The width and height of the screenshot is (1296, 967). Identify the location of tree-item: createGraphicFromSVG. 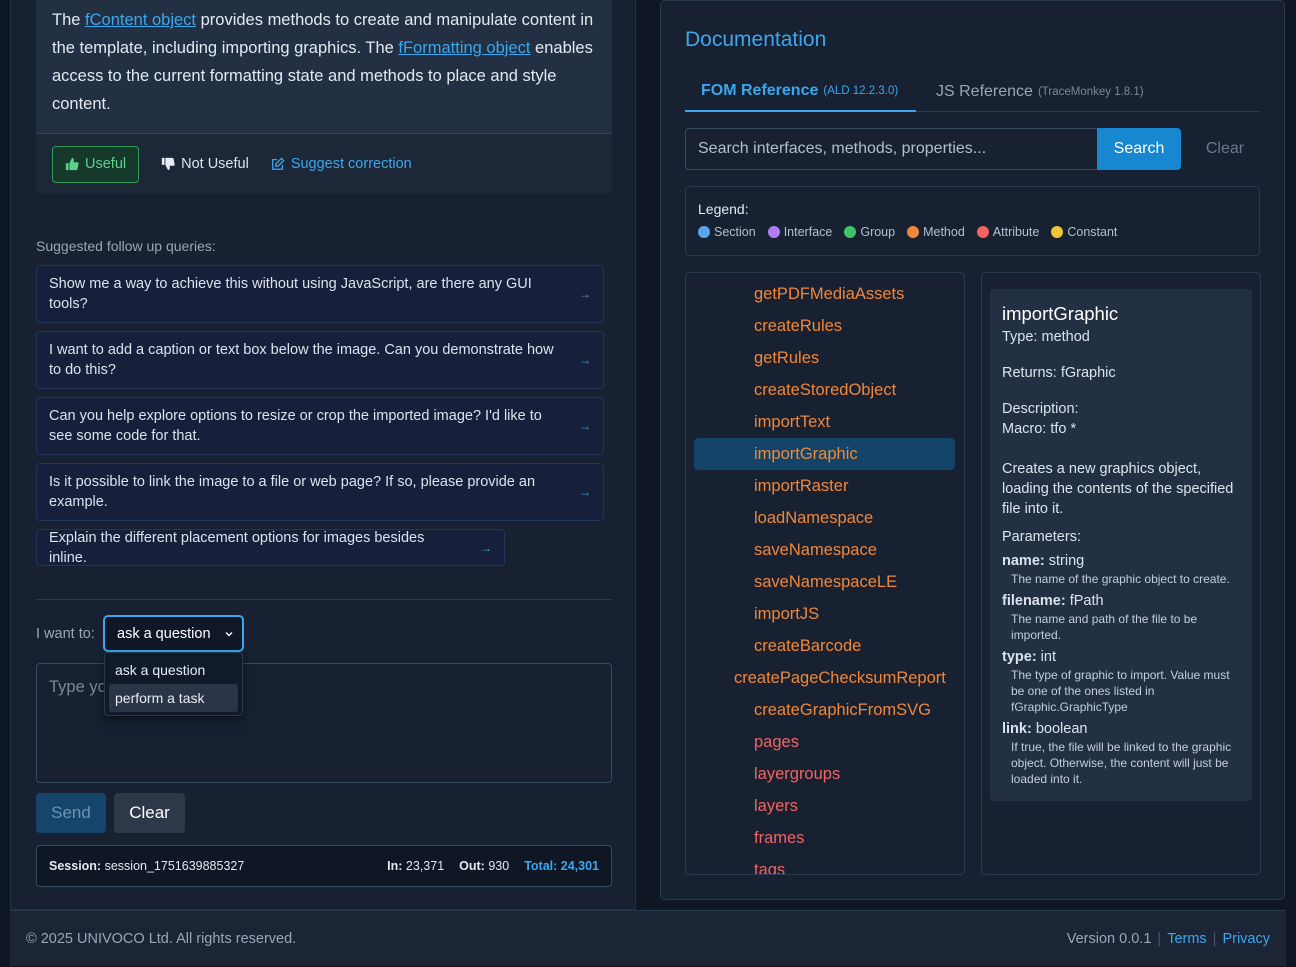
(842, 710).